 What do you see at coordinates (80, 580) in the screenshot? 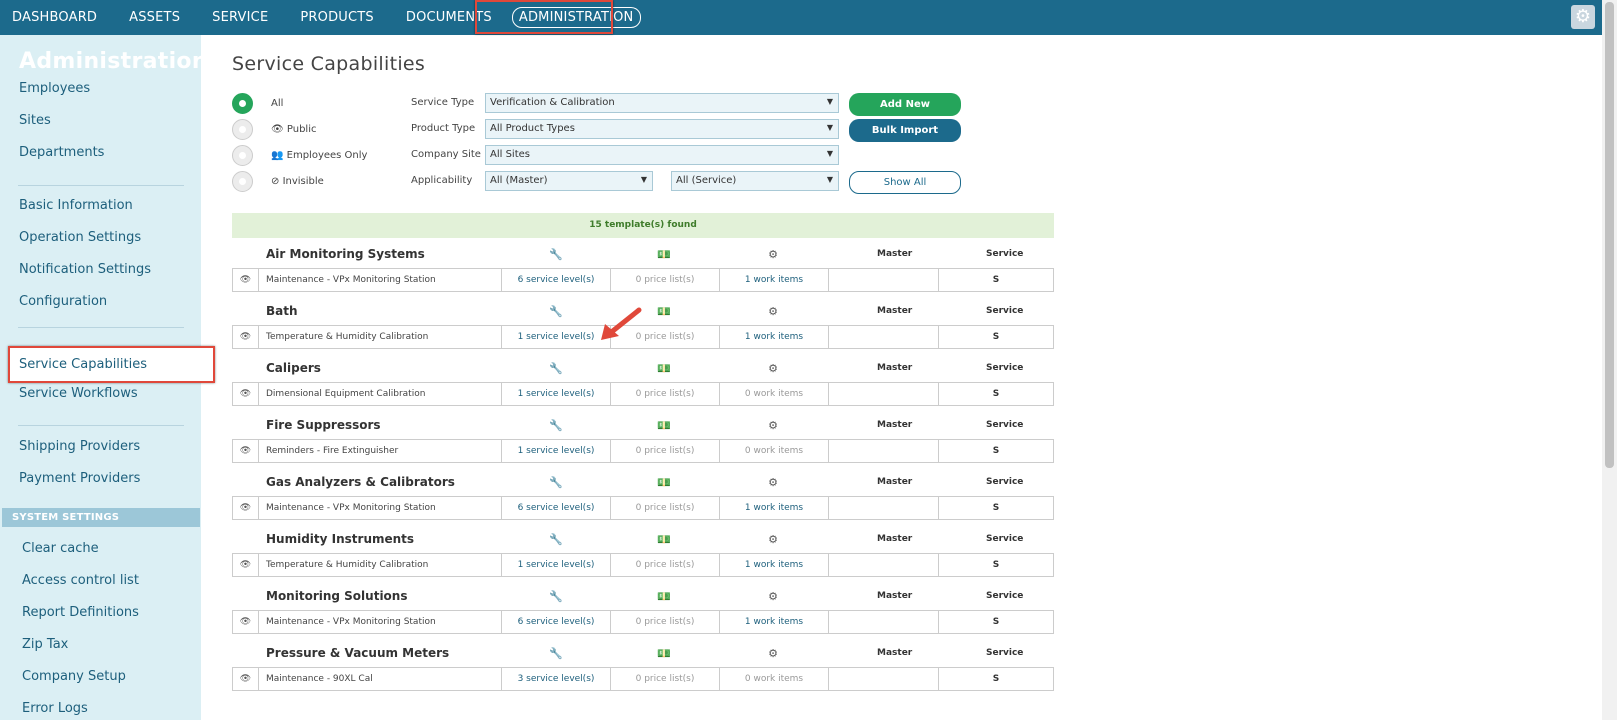
I see `sidebar-item-access-control-list: Access control list` at bounding box center [80, 580].